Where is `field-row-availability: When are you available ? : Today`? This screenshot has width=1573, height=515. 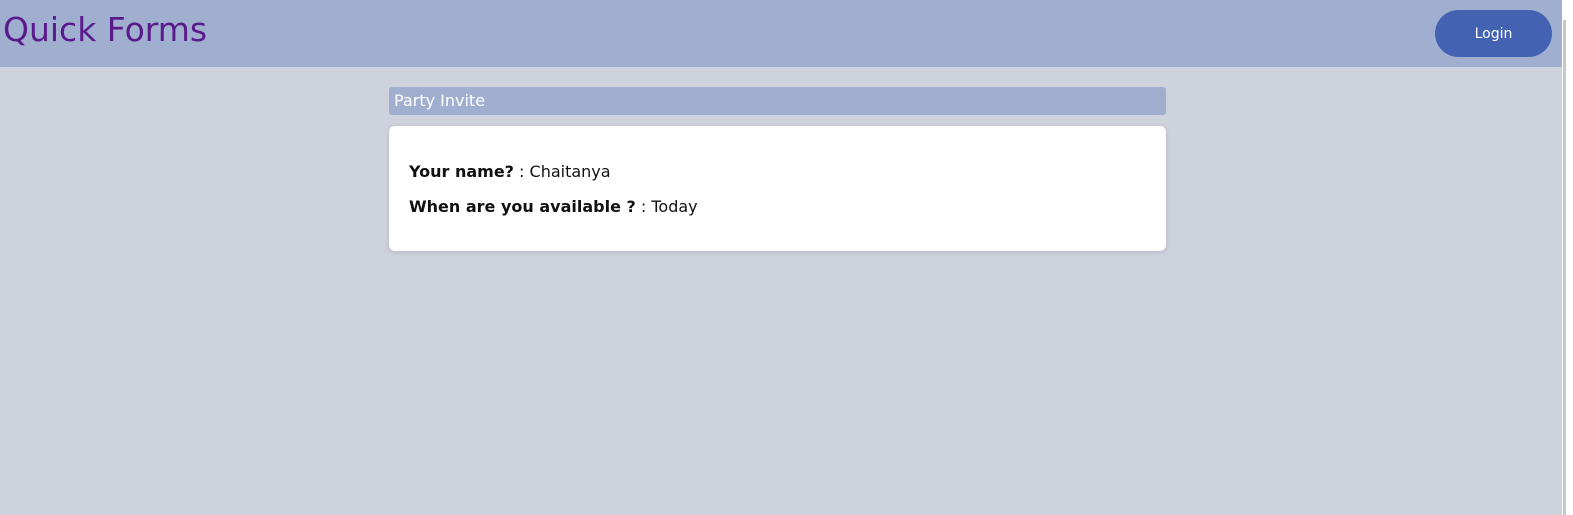 field-row-availability: When are you available ? : Today is located at coordinates (553, 207).